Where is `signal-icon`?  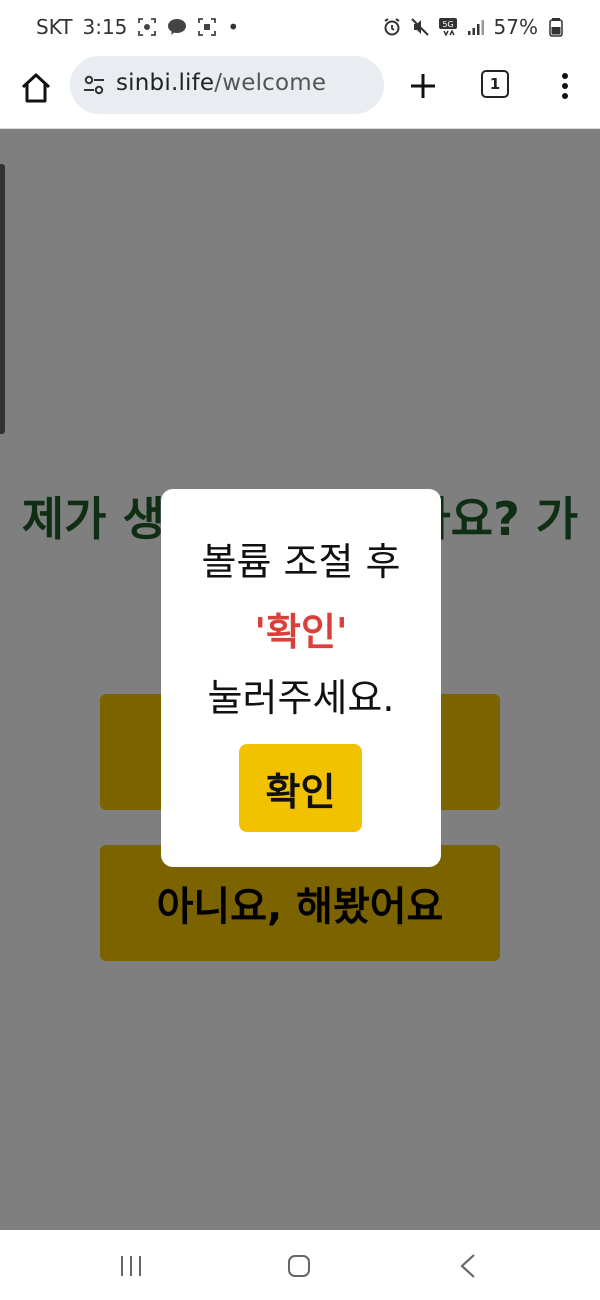 signal-icon is located at coordinates (475, 27).